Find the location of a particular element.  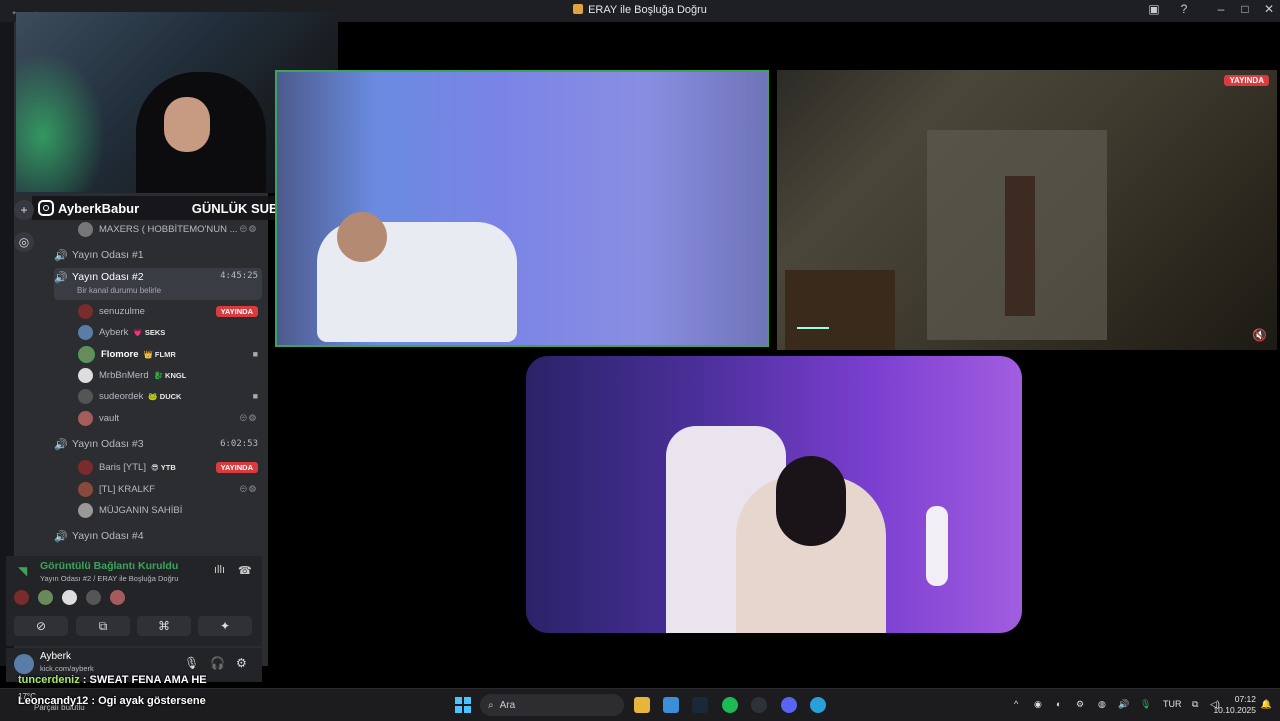

spotify-icon is located at coordinates (730, 705).